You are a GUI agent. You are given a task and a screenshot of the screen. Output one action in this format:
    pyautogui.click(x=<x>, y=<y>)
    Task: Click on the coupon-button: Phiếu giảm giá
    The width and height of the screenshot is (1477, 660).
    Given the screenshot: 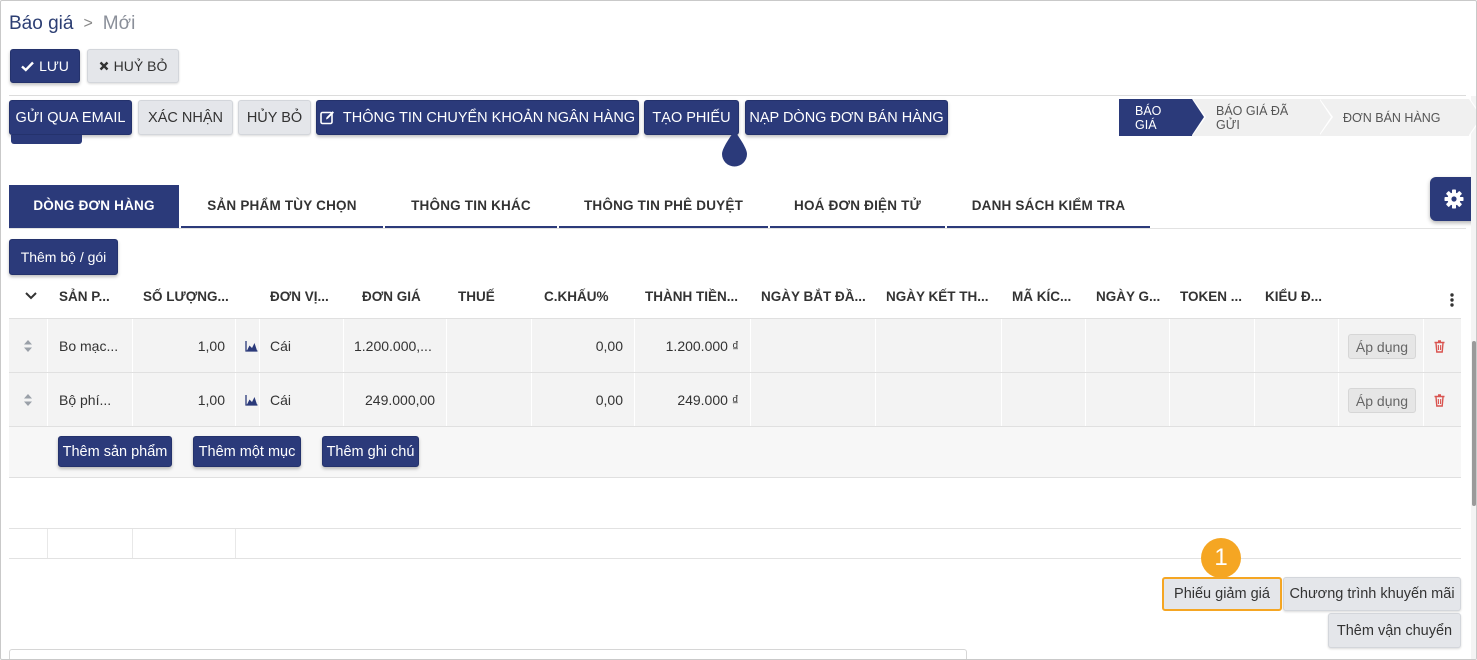 What is the action you would take?
    pyautogui.click(x=1222, y=594)
    